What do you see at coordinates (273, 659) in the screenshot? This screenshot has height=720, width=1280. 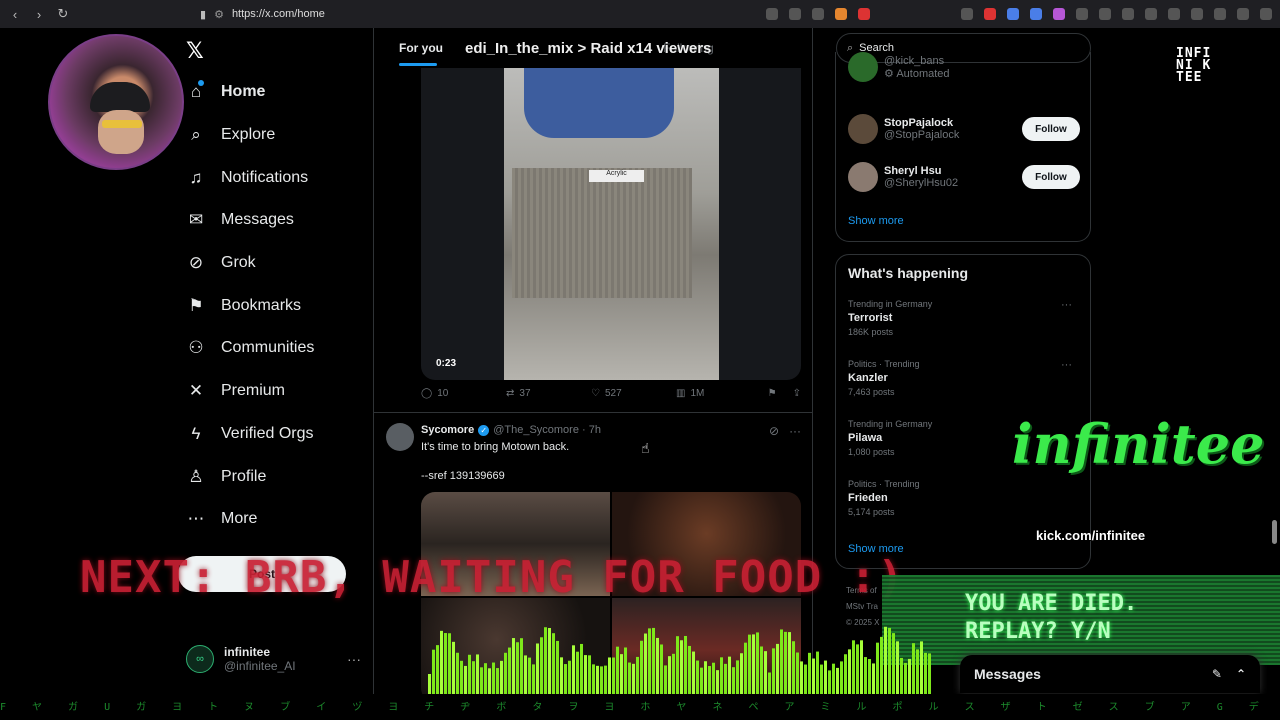 I see `account-switcher: ∞ infinitee @infinitee_AI ···` at bounding box center [273, 659].